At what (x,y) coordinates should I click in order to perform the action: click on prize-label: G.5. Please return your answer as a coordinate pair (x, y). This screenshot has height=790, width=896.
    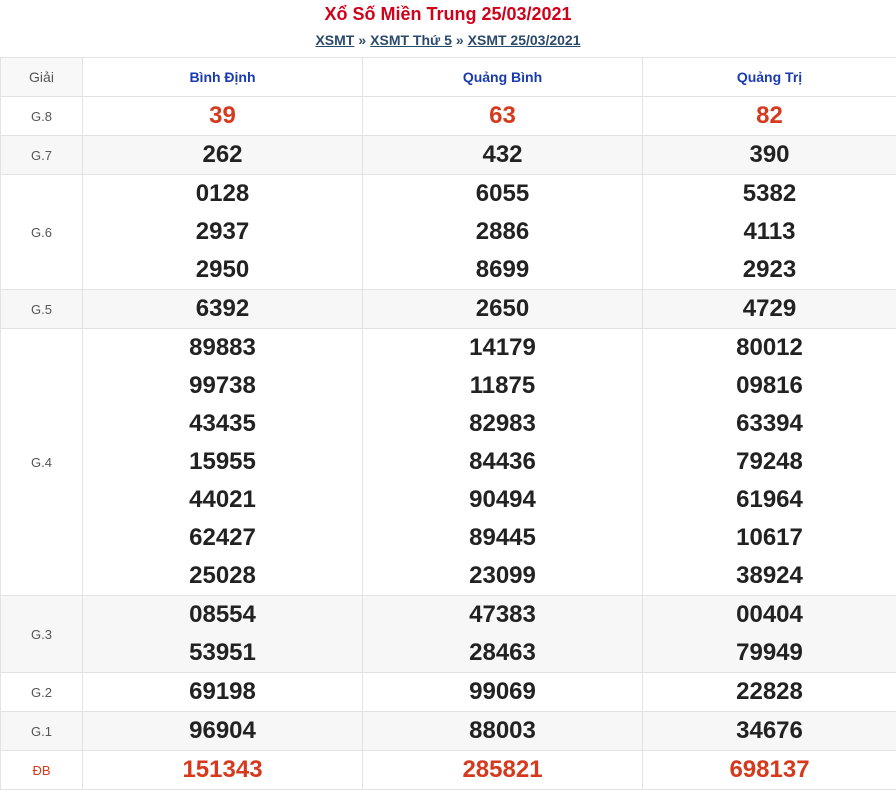
    Looking at the image, I should click on (42, 309).